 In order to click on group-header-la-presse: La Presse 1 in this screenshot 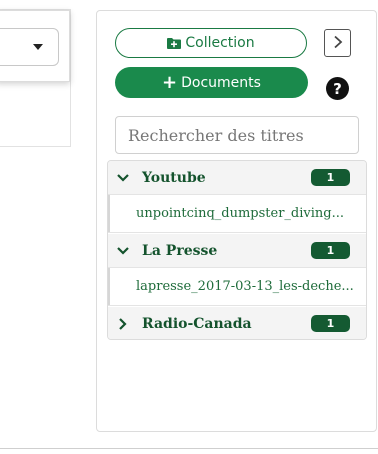, I will do `click(237, 250)`.